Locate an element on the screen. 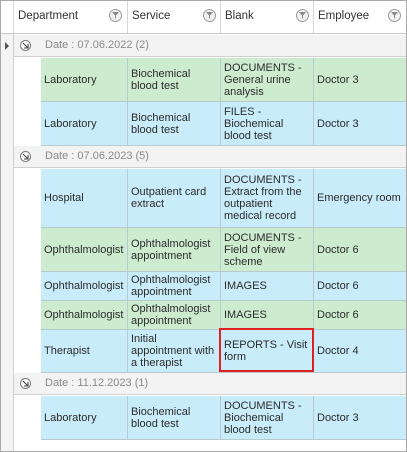 The width and height of the screenshot is (407, 452). group-row: Date : 07.06.2022 (2) is located at coordinates (210, 46).